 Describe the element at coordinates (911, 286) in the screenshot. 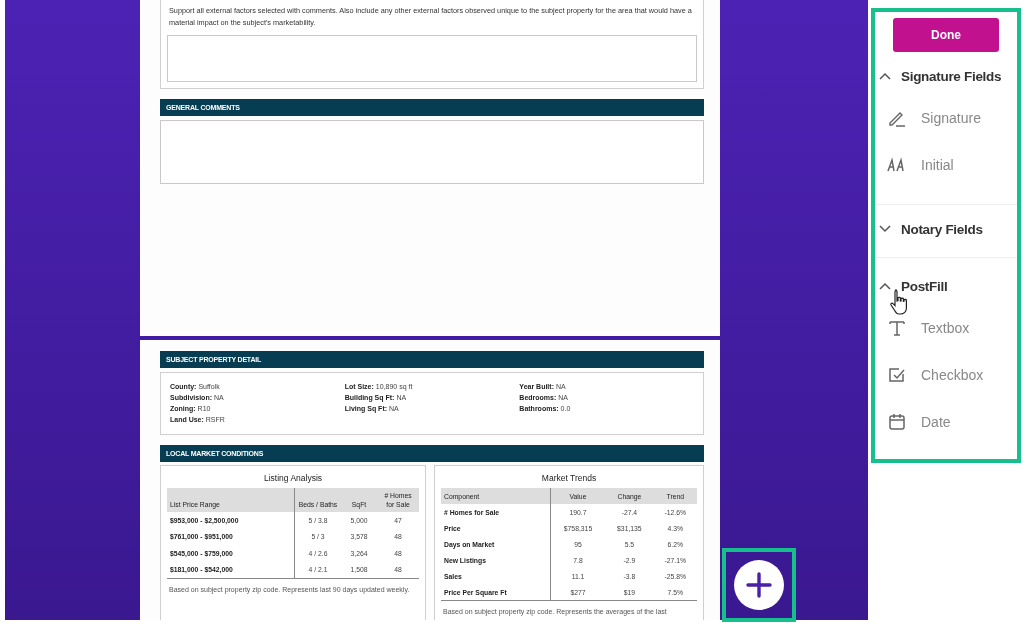

I see `group-header: PostFill` at that location.